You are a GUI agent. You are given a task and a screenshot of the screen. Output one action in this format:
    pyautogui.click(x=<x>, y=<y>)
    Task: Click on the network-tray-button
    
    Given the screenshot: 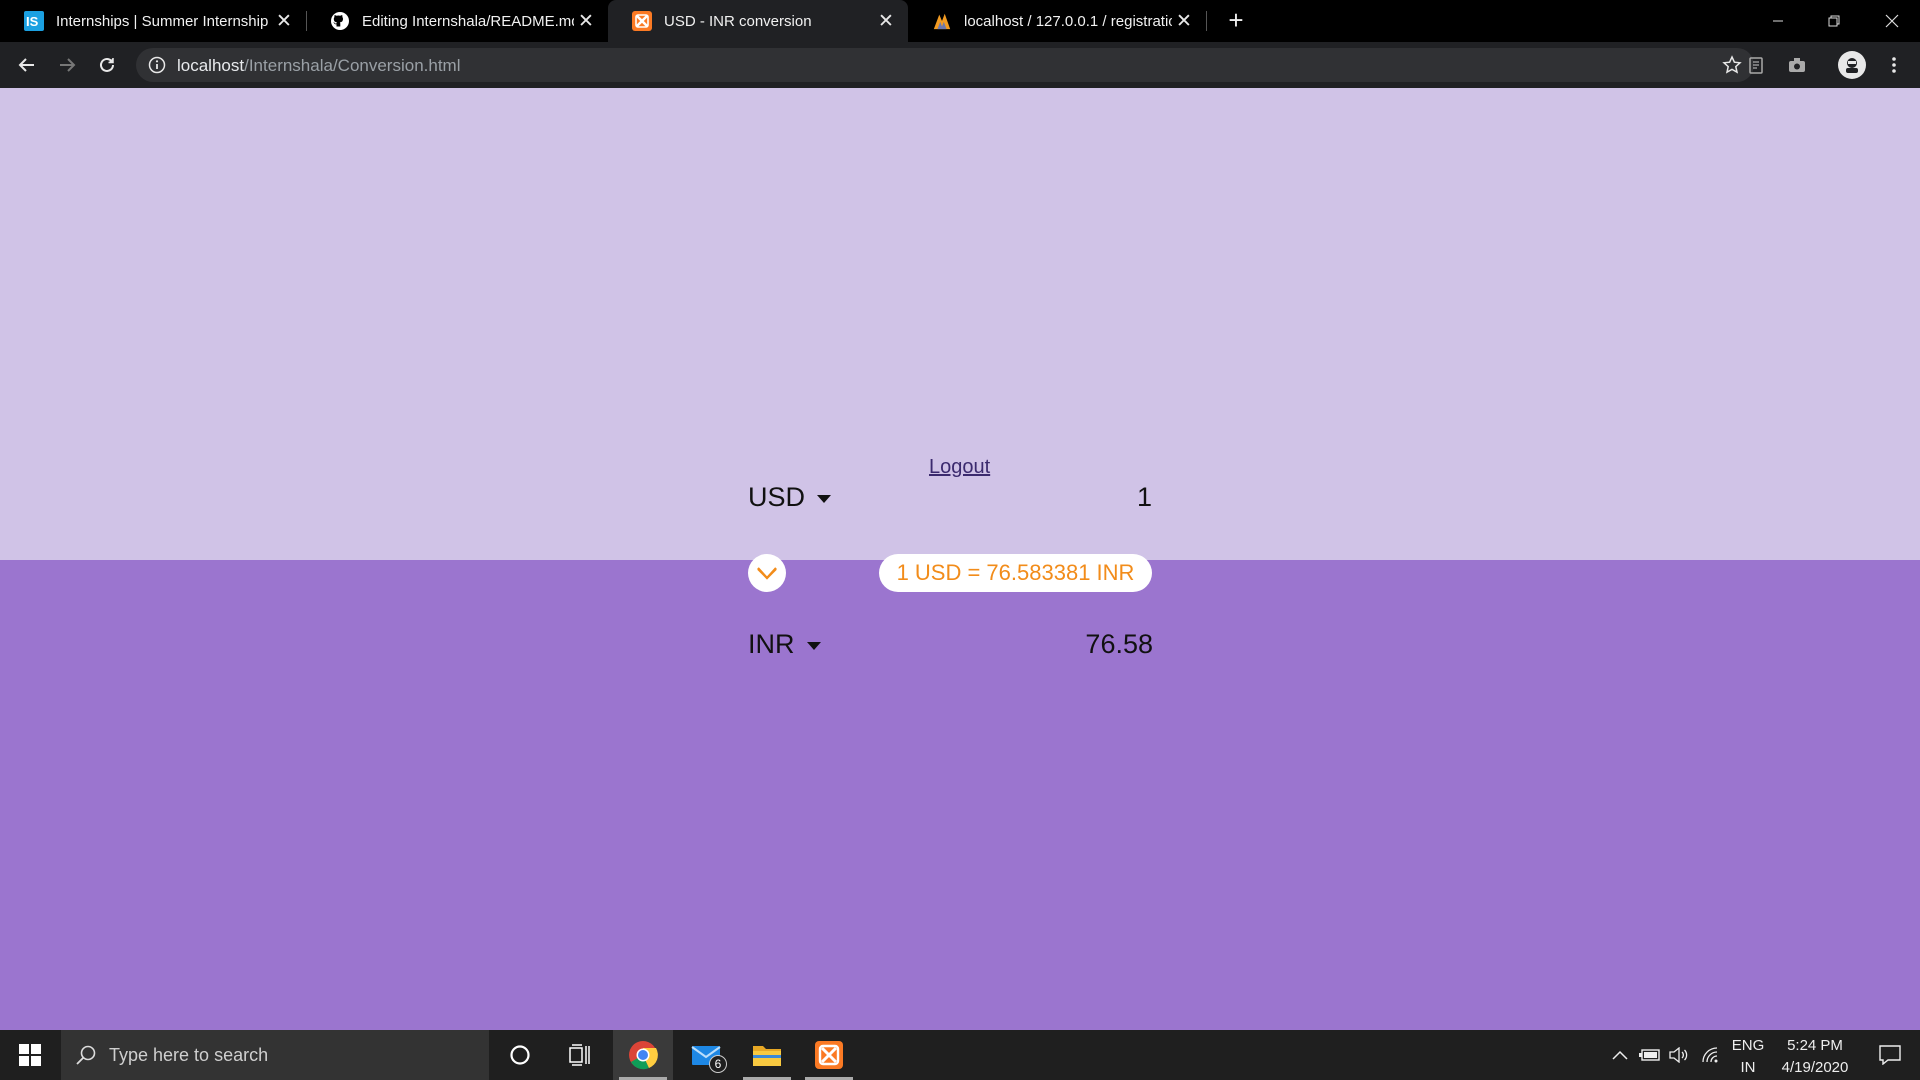 What is the action you would take?
    pyautogui.click(x=1711, y=1055)
    